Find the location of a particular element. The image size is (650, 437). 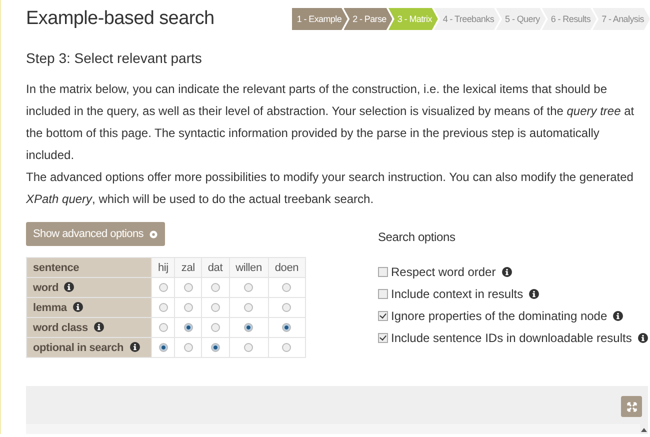

table-header-cell: doen is located at coordinates (287, 268).